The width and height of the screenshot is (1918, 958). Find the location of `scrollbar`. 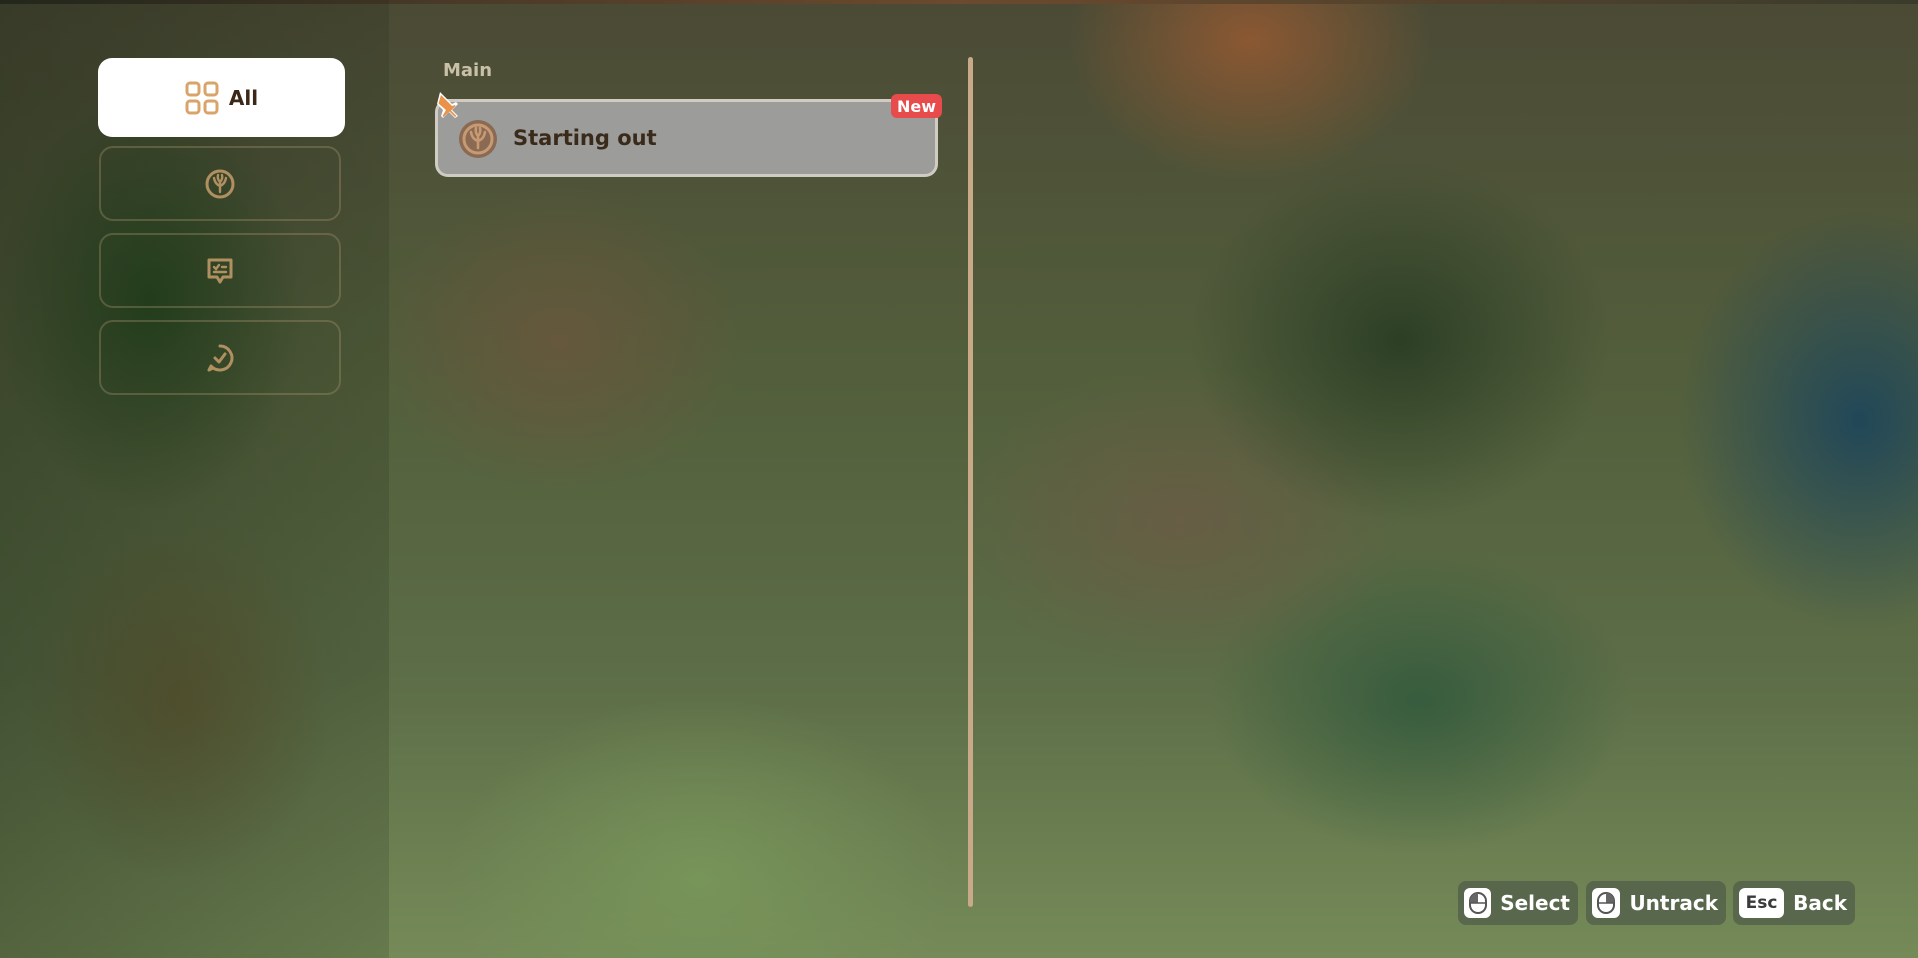

scrollbar is located at coordinates (970, 482).